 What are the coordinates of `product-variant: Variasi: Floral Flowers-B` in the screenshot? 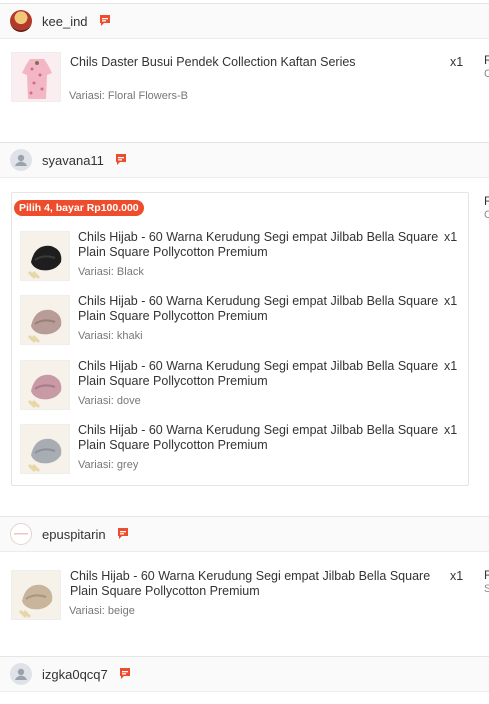 It's located at (128, 96).